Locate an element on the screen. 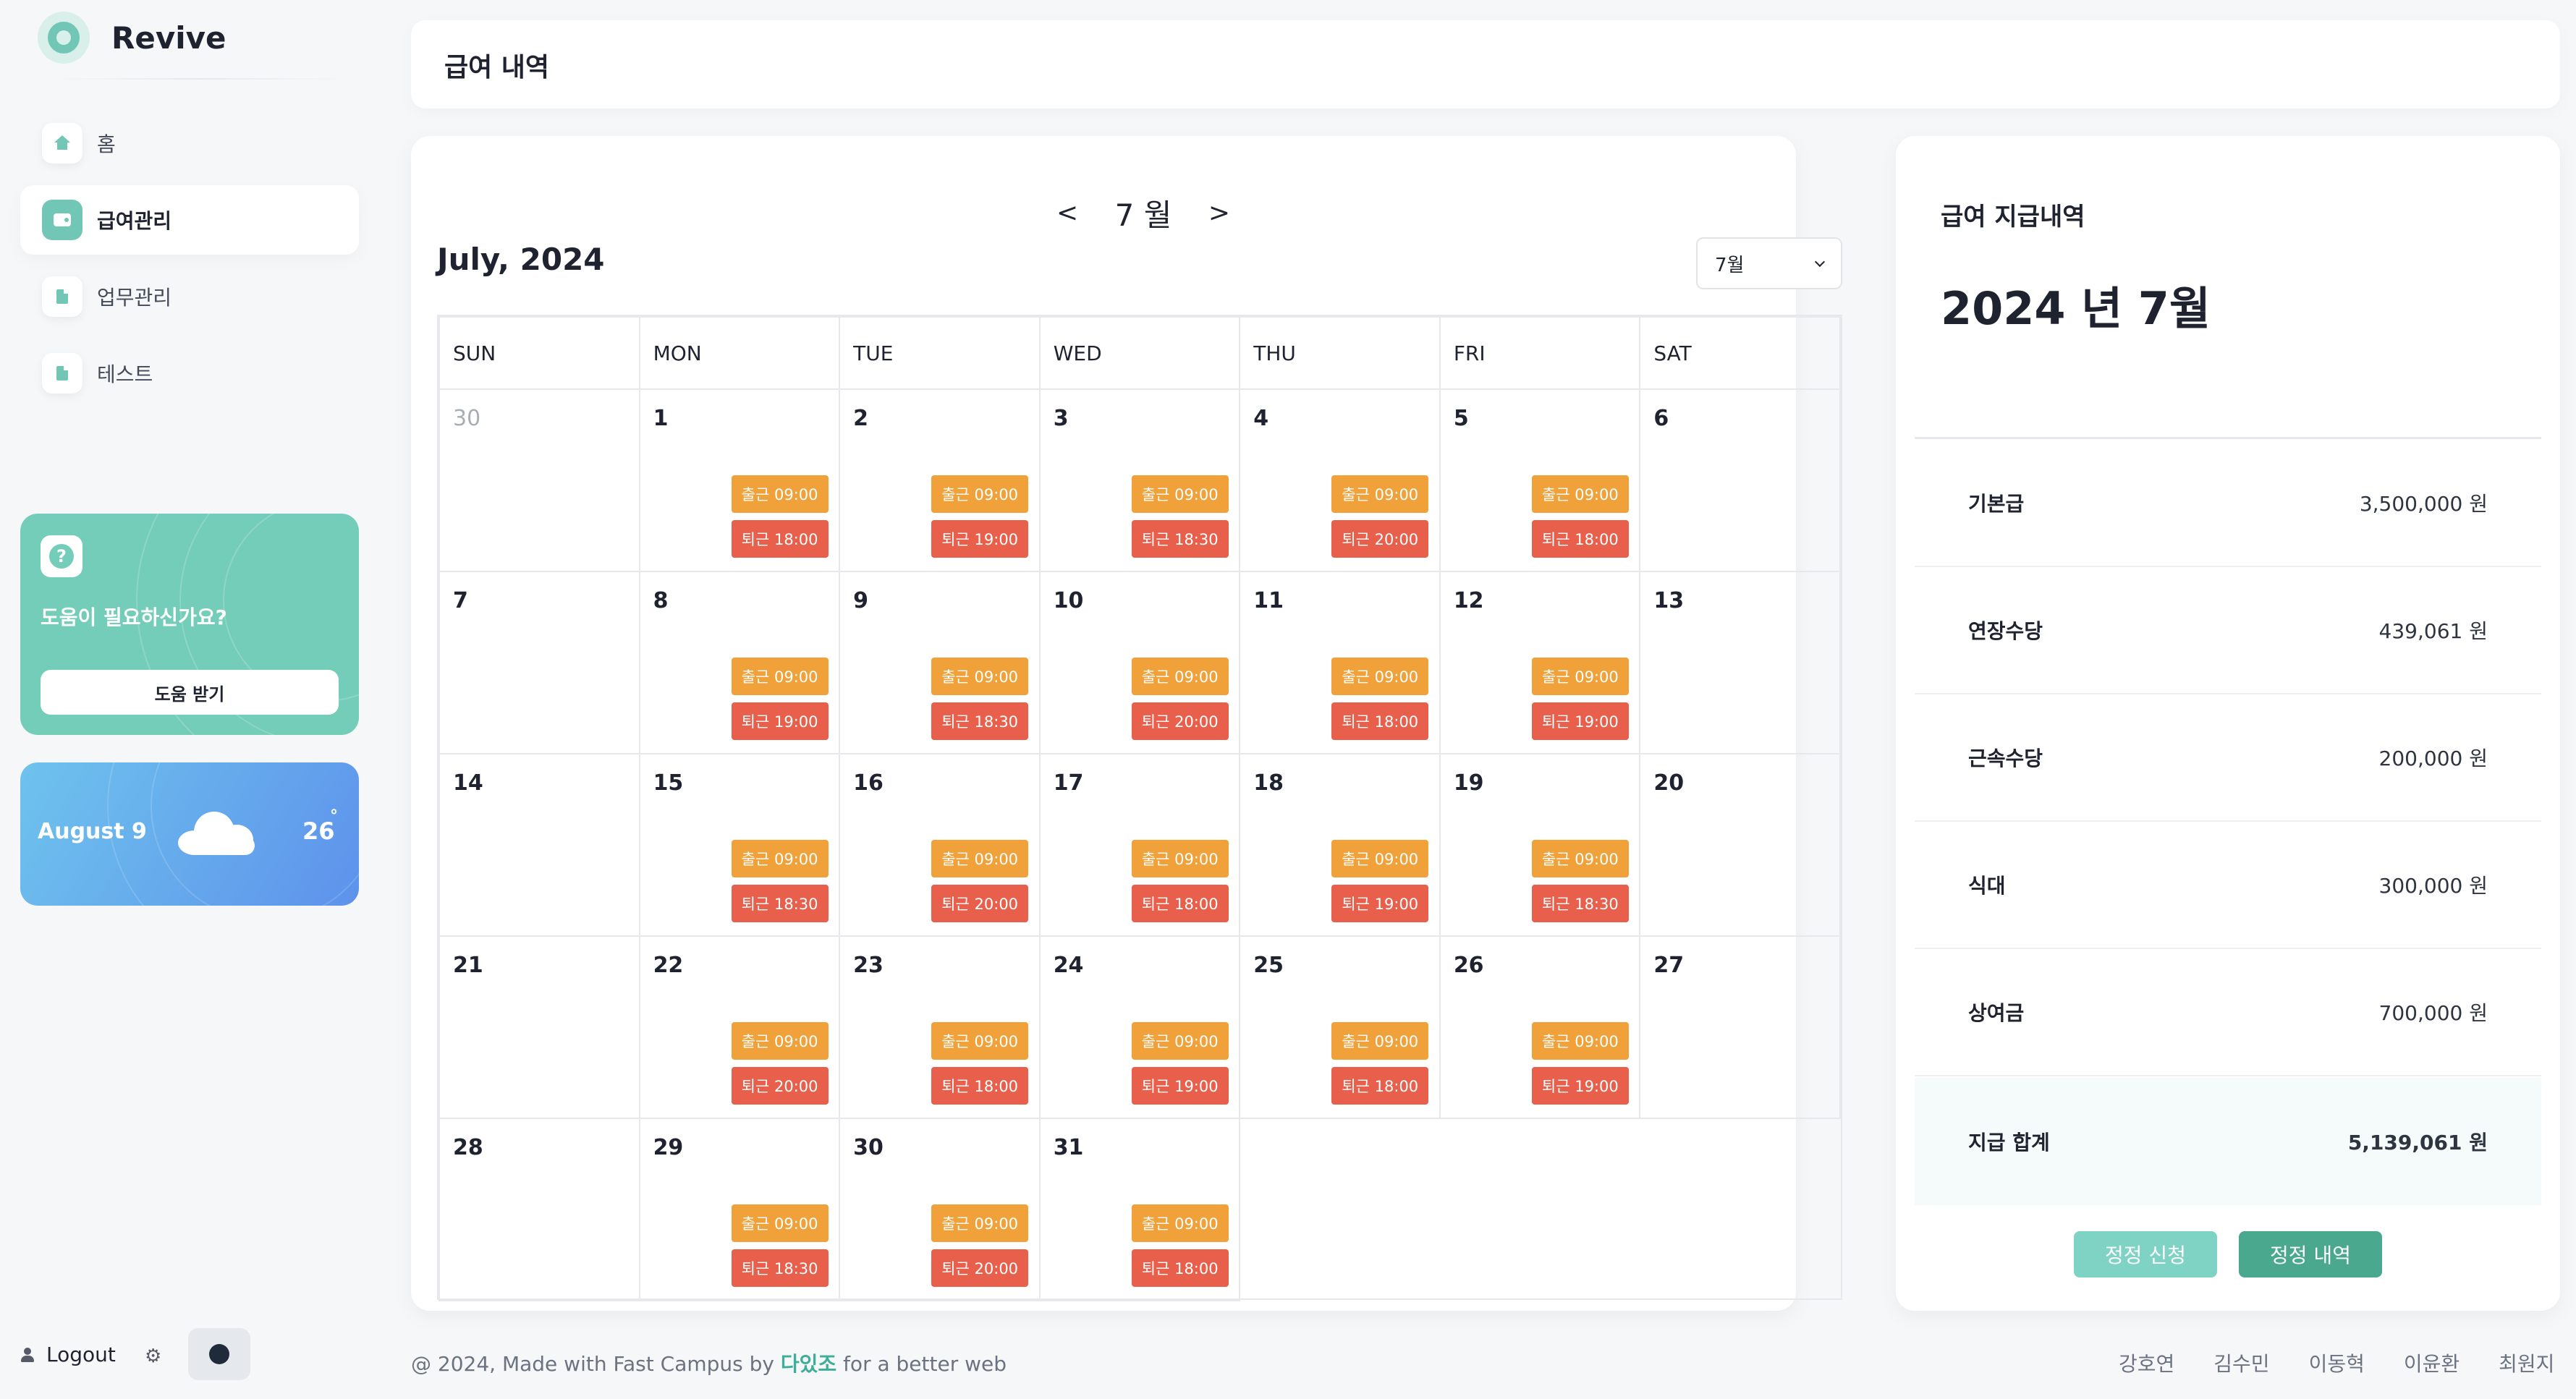 The width and height of the screenshot is (2576, 1399). pay-row-label: 식대 is located at coordinates (1987, 886).